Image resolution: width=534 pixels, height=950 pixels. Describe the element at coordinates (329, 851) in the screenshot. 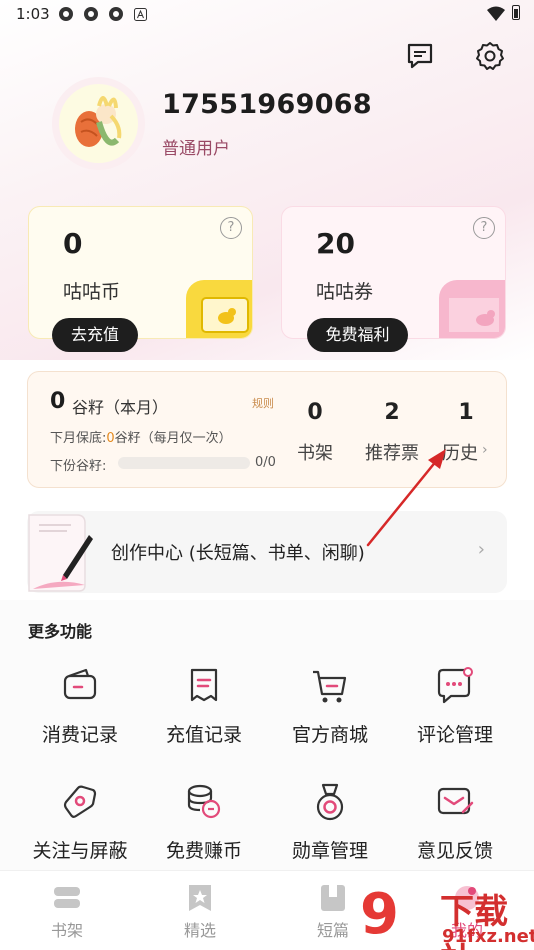

I see `feature-label: 勋章管理` at that location.